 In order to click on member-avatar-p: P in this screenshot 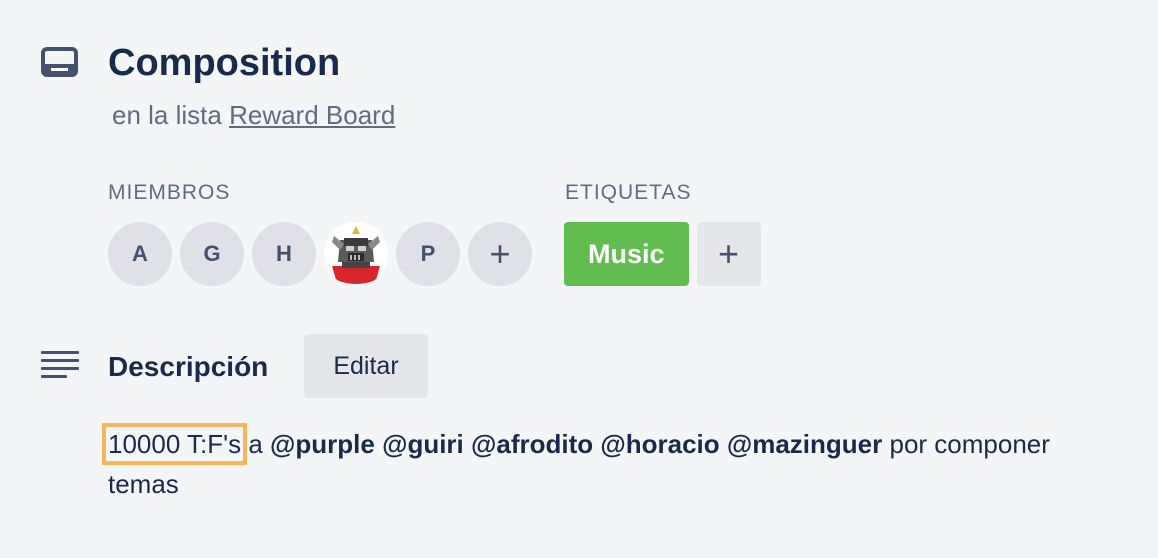, I will do `click(428, 254)`.